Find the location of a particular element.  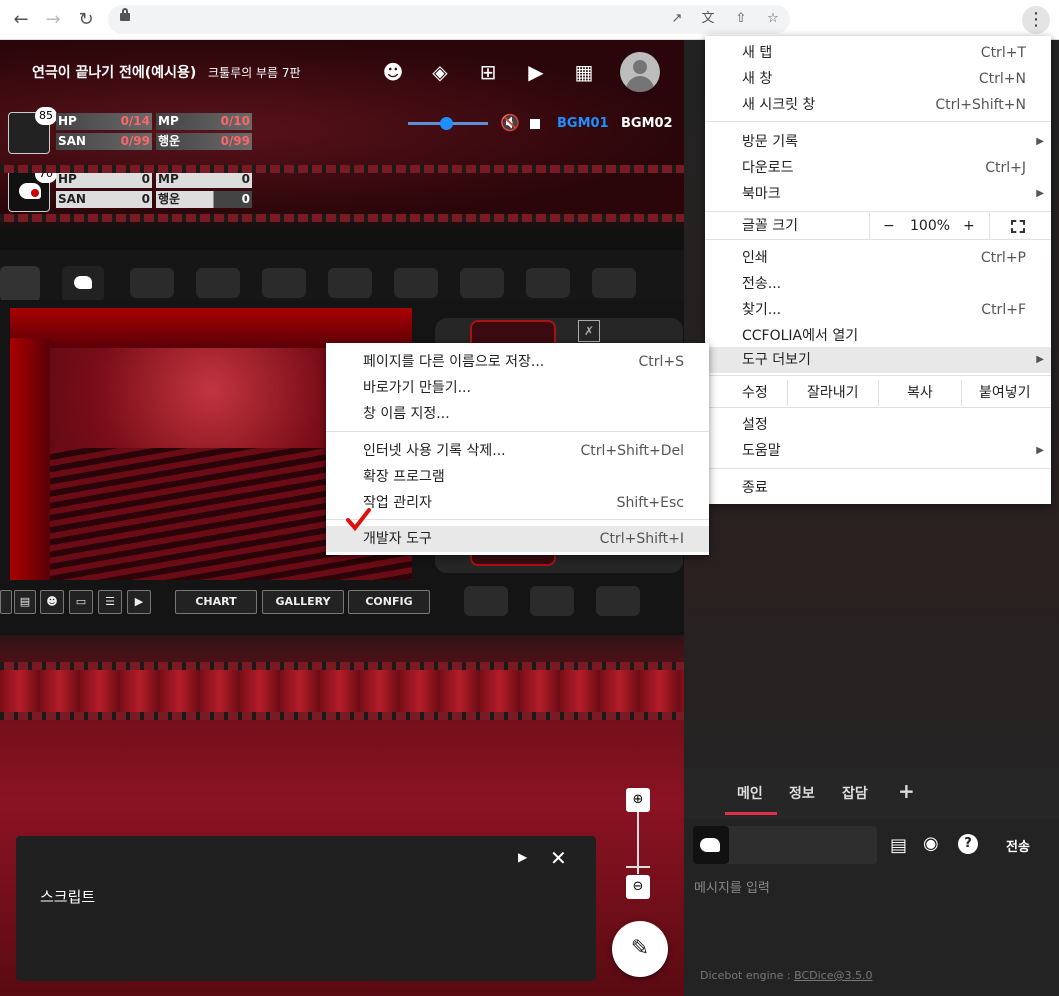

help-icon: ? is located at coordinates (968, 844).